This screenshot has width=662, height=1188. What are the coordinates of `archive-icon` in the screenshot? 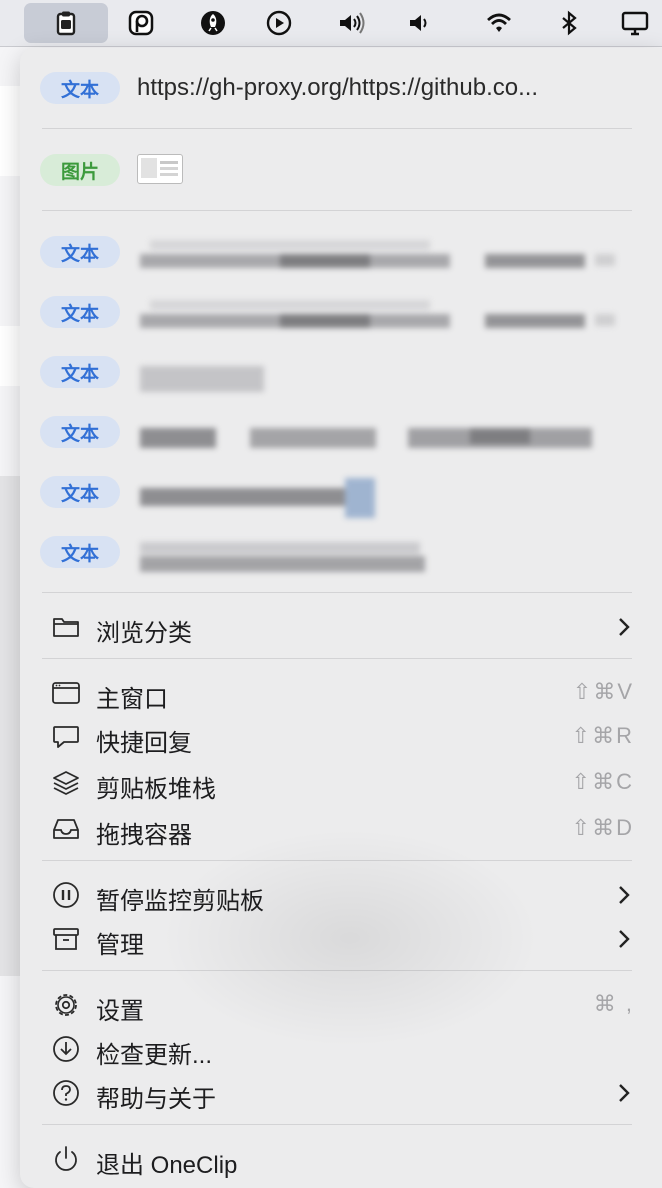 It's located at (66, 939).